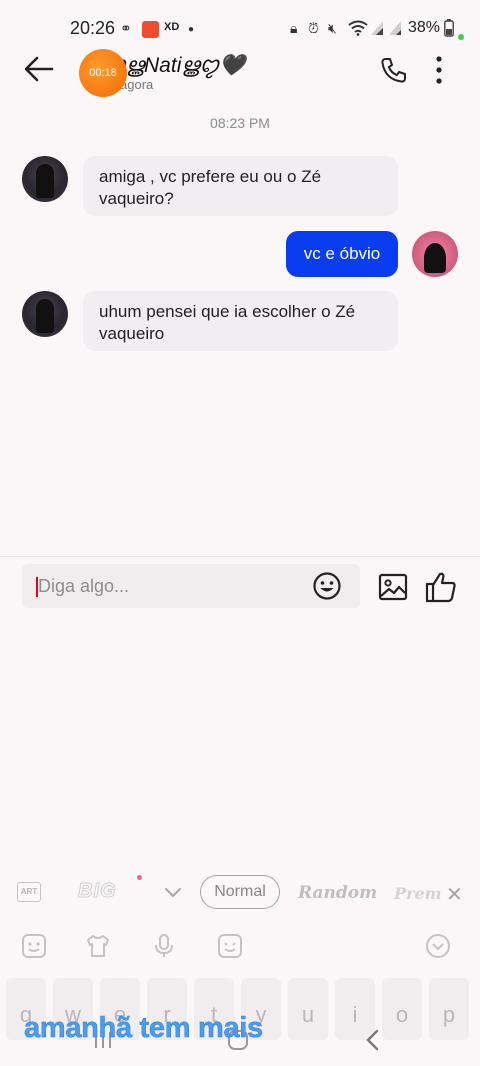 This screenshot has height=1066, width=480. Describe the element at coordinates (164, 946) in the screenshot. I see `microphone-icon` at that location.